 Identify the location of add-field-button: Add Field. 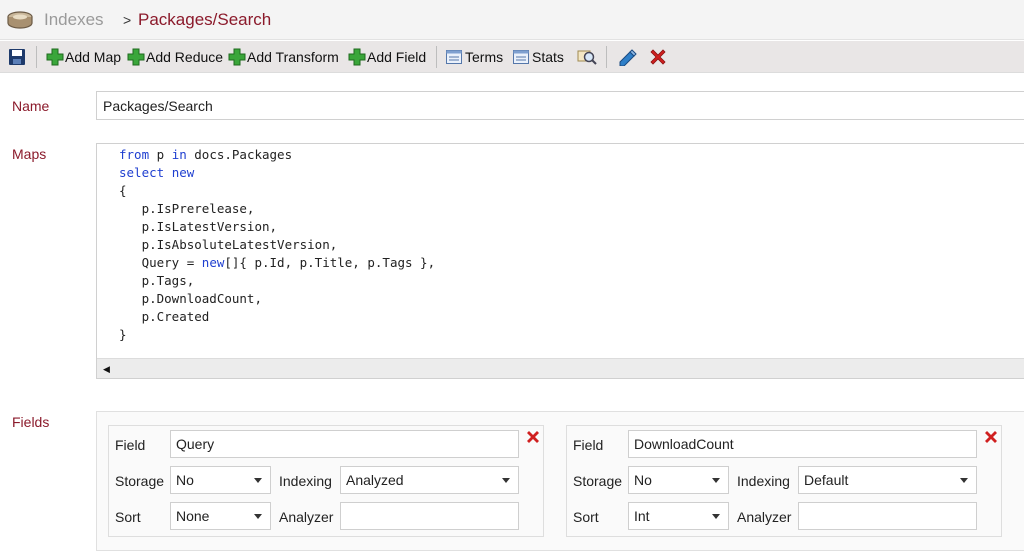
(387, 57).